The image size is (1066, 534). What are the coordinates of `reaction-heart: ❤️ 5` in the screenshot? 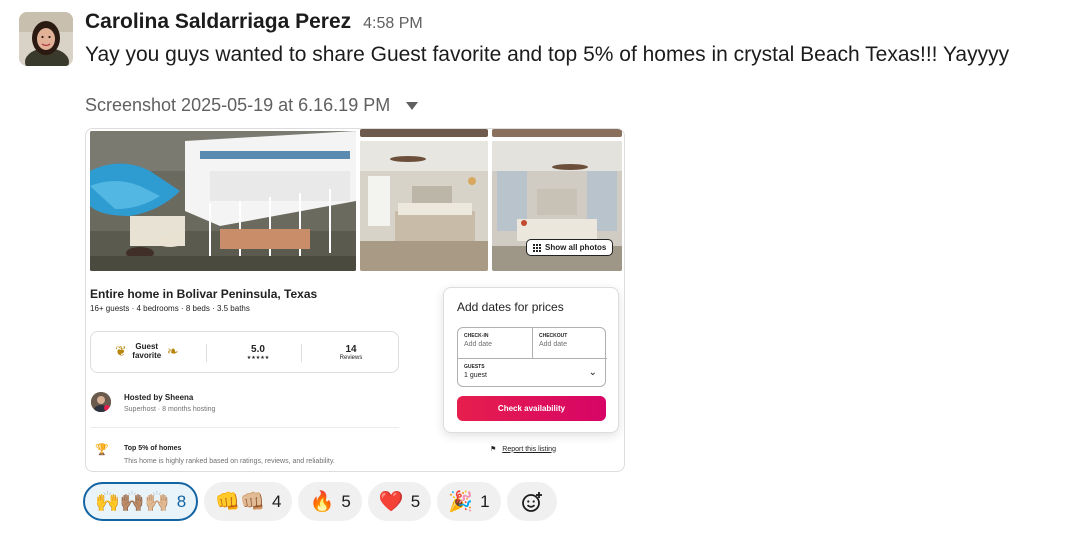 It's located at (399, 501).